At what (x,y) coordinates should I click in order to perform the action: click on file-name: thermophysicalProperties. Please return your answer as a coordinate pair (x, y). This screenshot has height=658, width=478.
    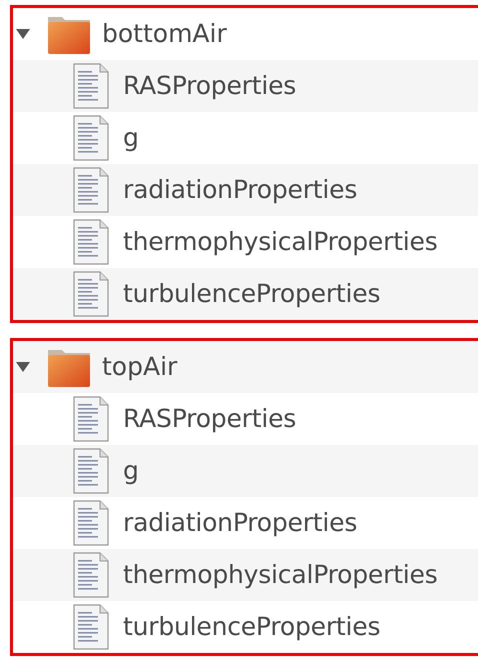
    Looking at the image, I should click on (280, 242).